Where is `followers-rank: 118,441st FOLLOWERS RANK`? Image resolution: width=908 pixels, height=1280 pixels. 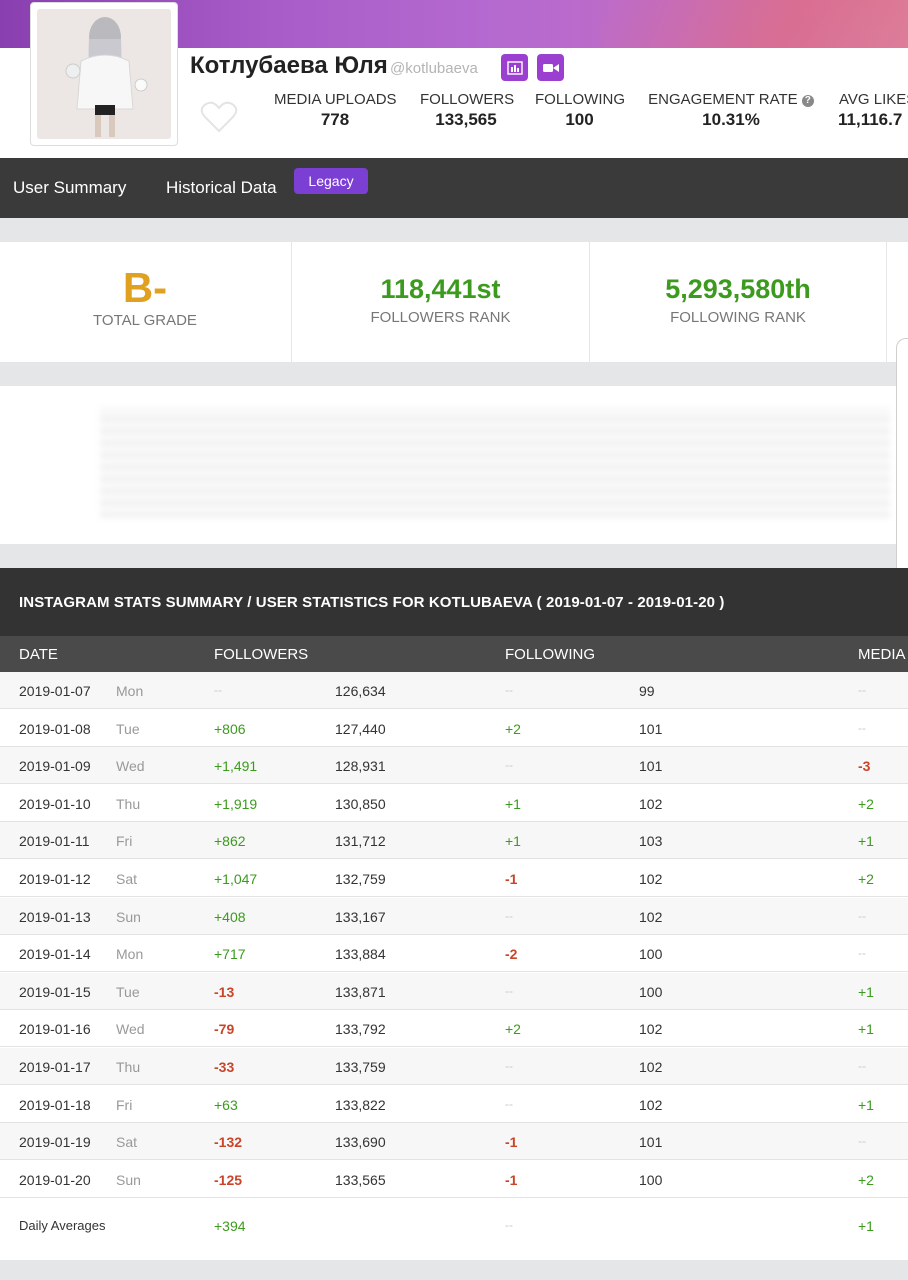 followers-rank: 118,441st FOLLOWERS RANK is located at coordinates (440, 302).